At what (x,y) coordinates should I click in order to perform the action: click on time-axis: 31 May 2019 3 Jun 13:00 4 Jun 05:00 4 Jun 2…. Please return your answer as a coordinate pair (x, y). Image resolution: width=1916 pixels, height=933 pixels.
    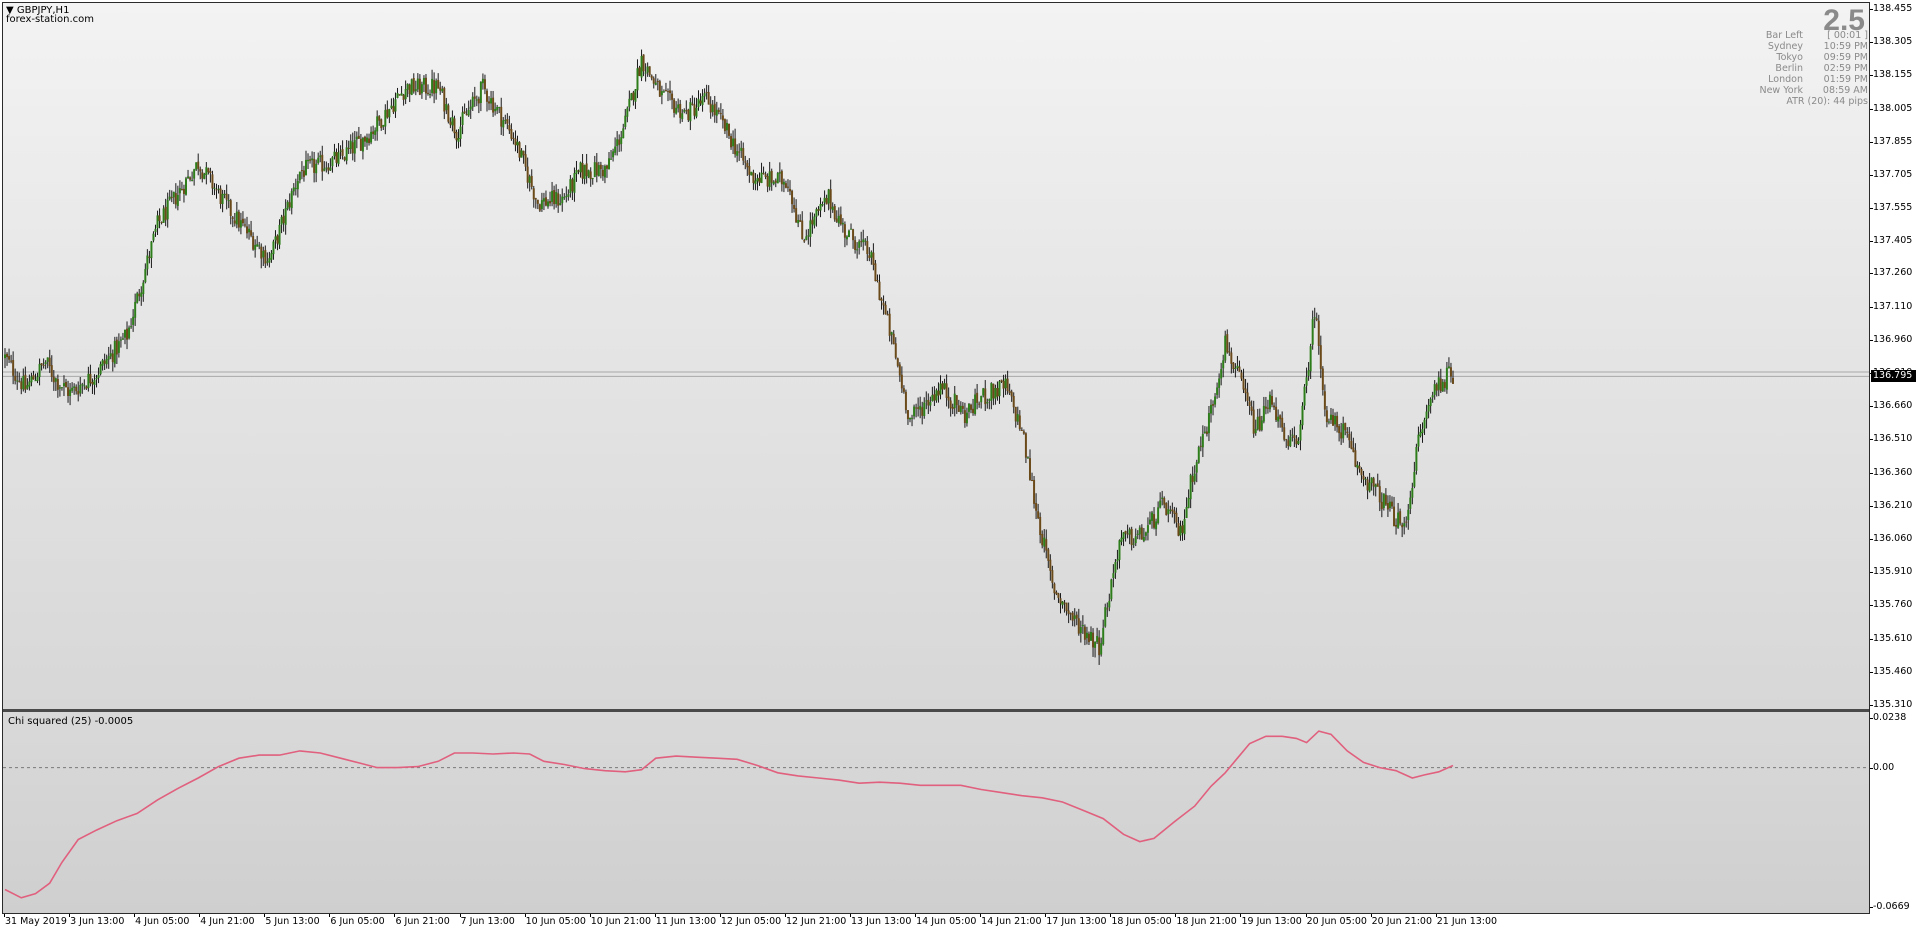
    Looking at the image, I should click on (935, 923).